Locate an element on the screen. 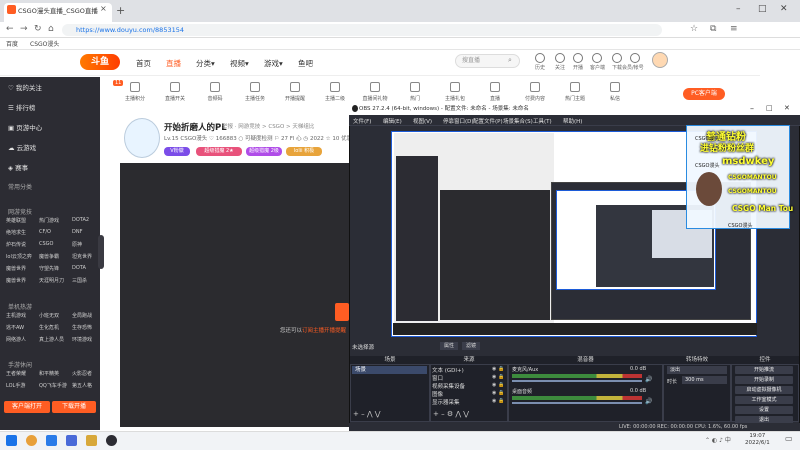 The height and width of the screenshot is (450, 800). fan-badge: V粉徽 is located at coordinates (177, 151).